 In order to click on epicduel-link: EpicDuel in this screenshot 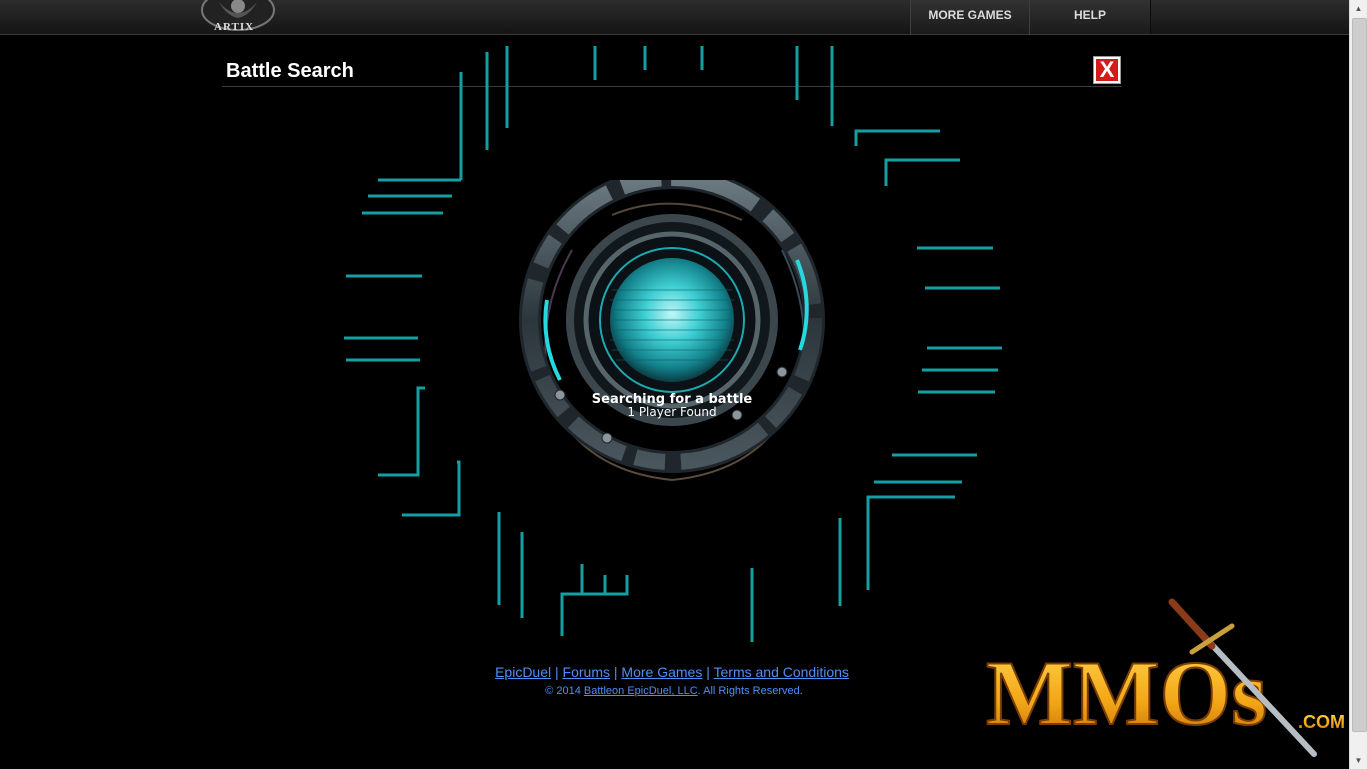, I will do `click(523, 672)`.